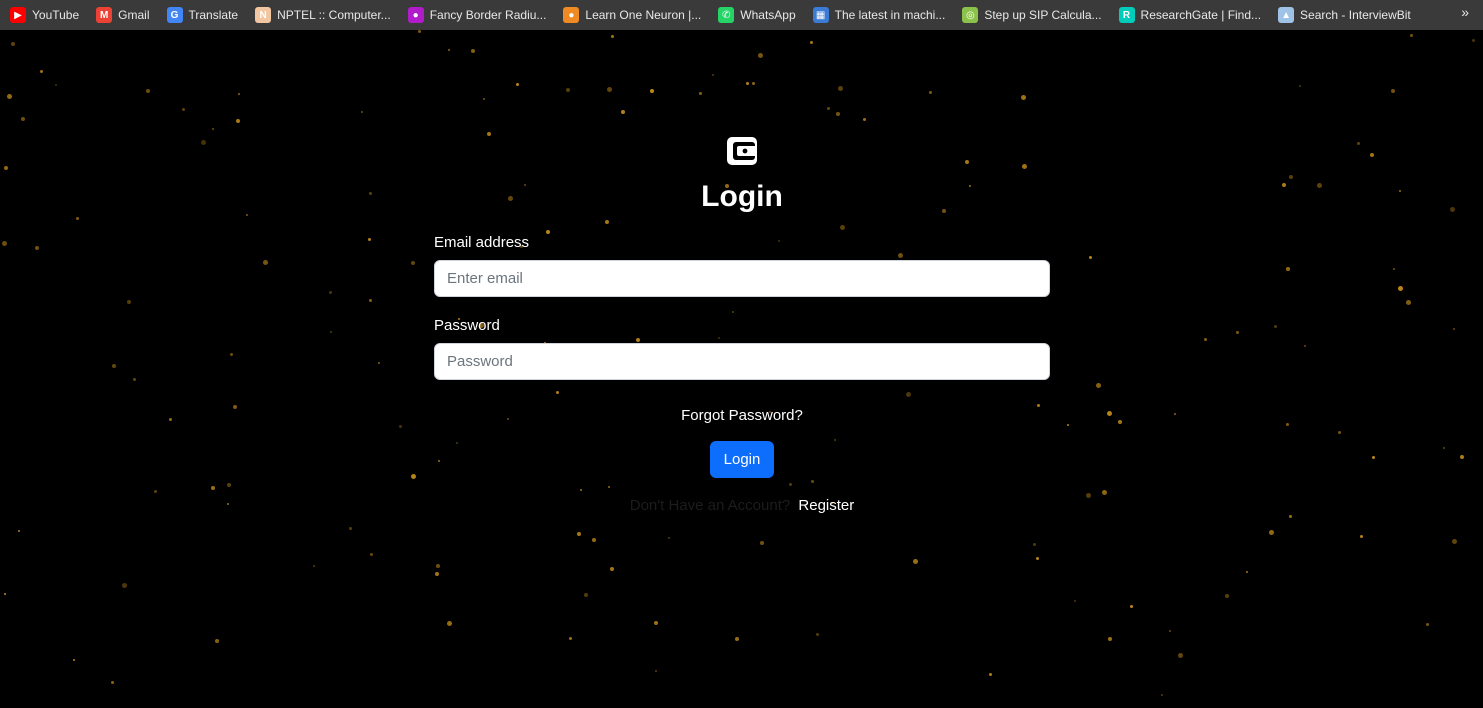 The height and width of the screenshot is (708, 1483). What do you see at coordinates (134, 15) in the screenshot?
I see `bookmark-label: Gmail` at bounding box center [134, 15].